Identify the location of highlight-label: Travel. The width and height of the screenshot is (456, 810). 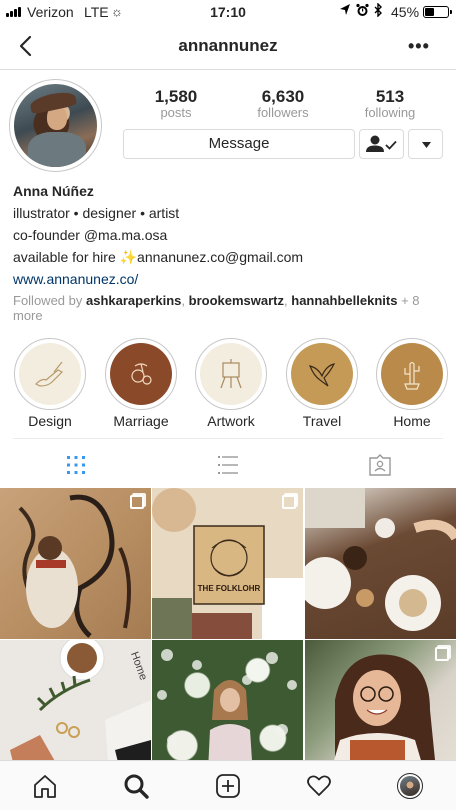
(322, 421).